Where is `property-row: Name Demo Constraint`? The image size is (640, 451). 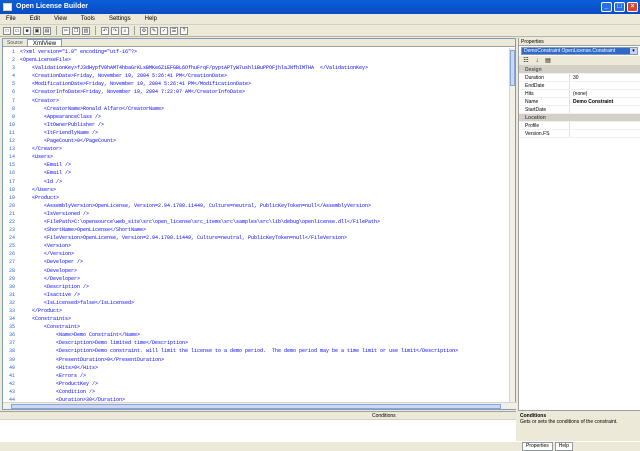 property-row: Name Demo Constraint is located at coordinates (579, 102).